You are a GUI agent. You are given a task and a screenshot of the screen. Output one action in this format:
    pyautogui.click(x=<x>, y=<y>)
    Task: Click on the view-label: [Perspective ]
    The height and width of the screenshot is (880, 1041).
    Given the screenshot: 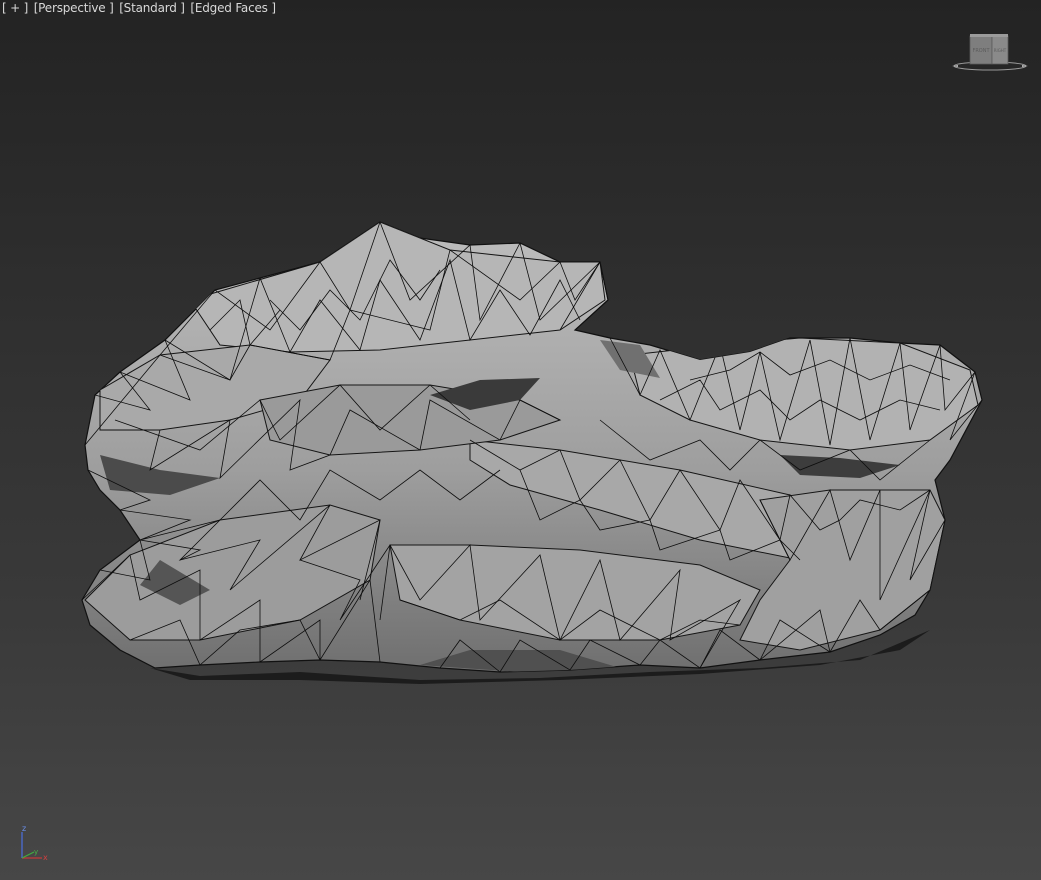 What is the action you would take?
    pyautogui.click(x=74, y=8)
    